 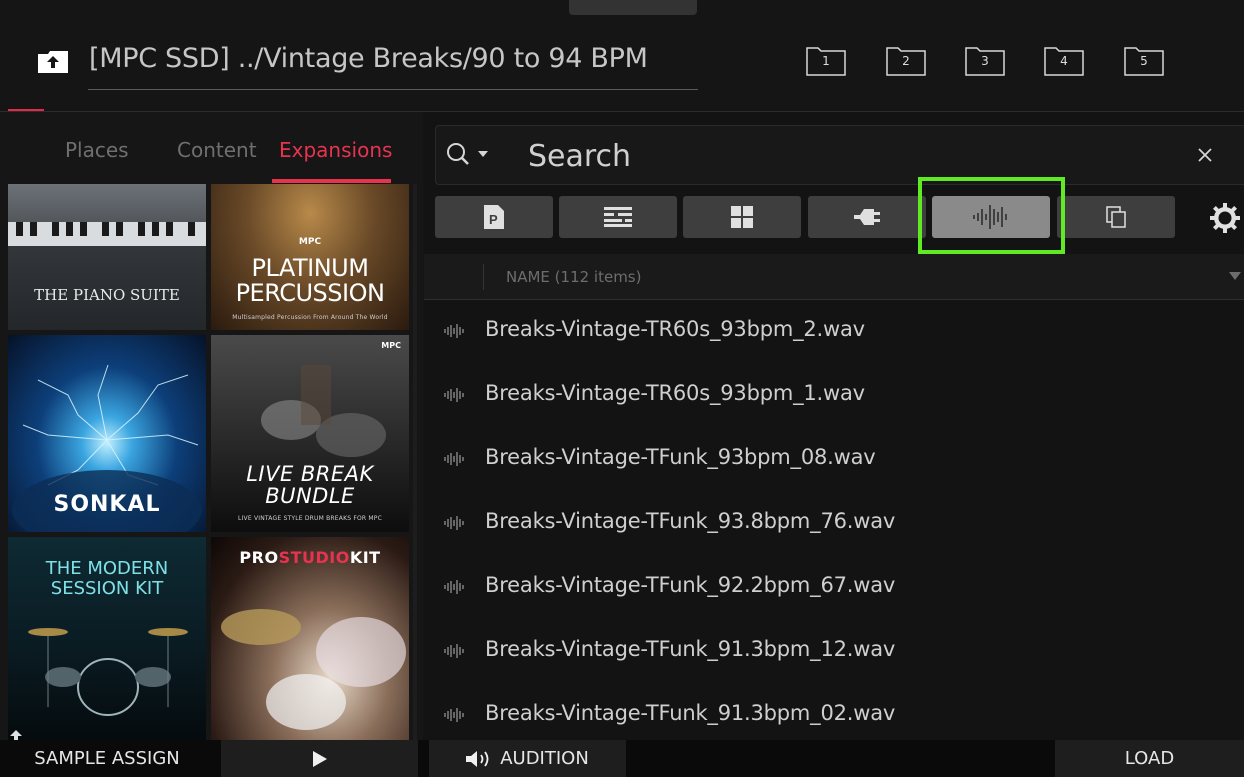 I want to click on expansion-tile-piano-suite: THE PIANO SUITE, so click(x=107, y=257).